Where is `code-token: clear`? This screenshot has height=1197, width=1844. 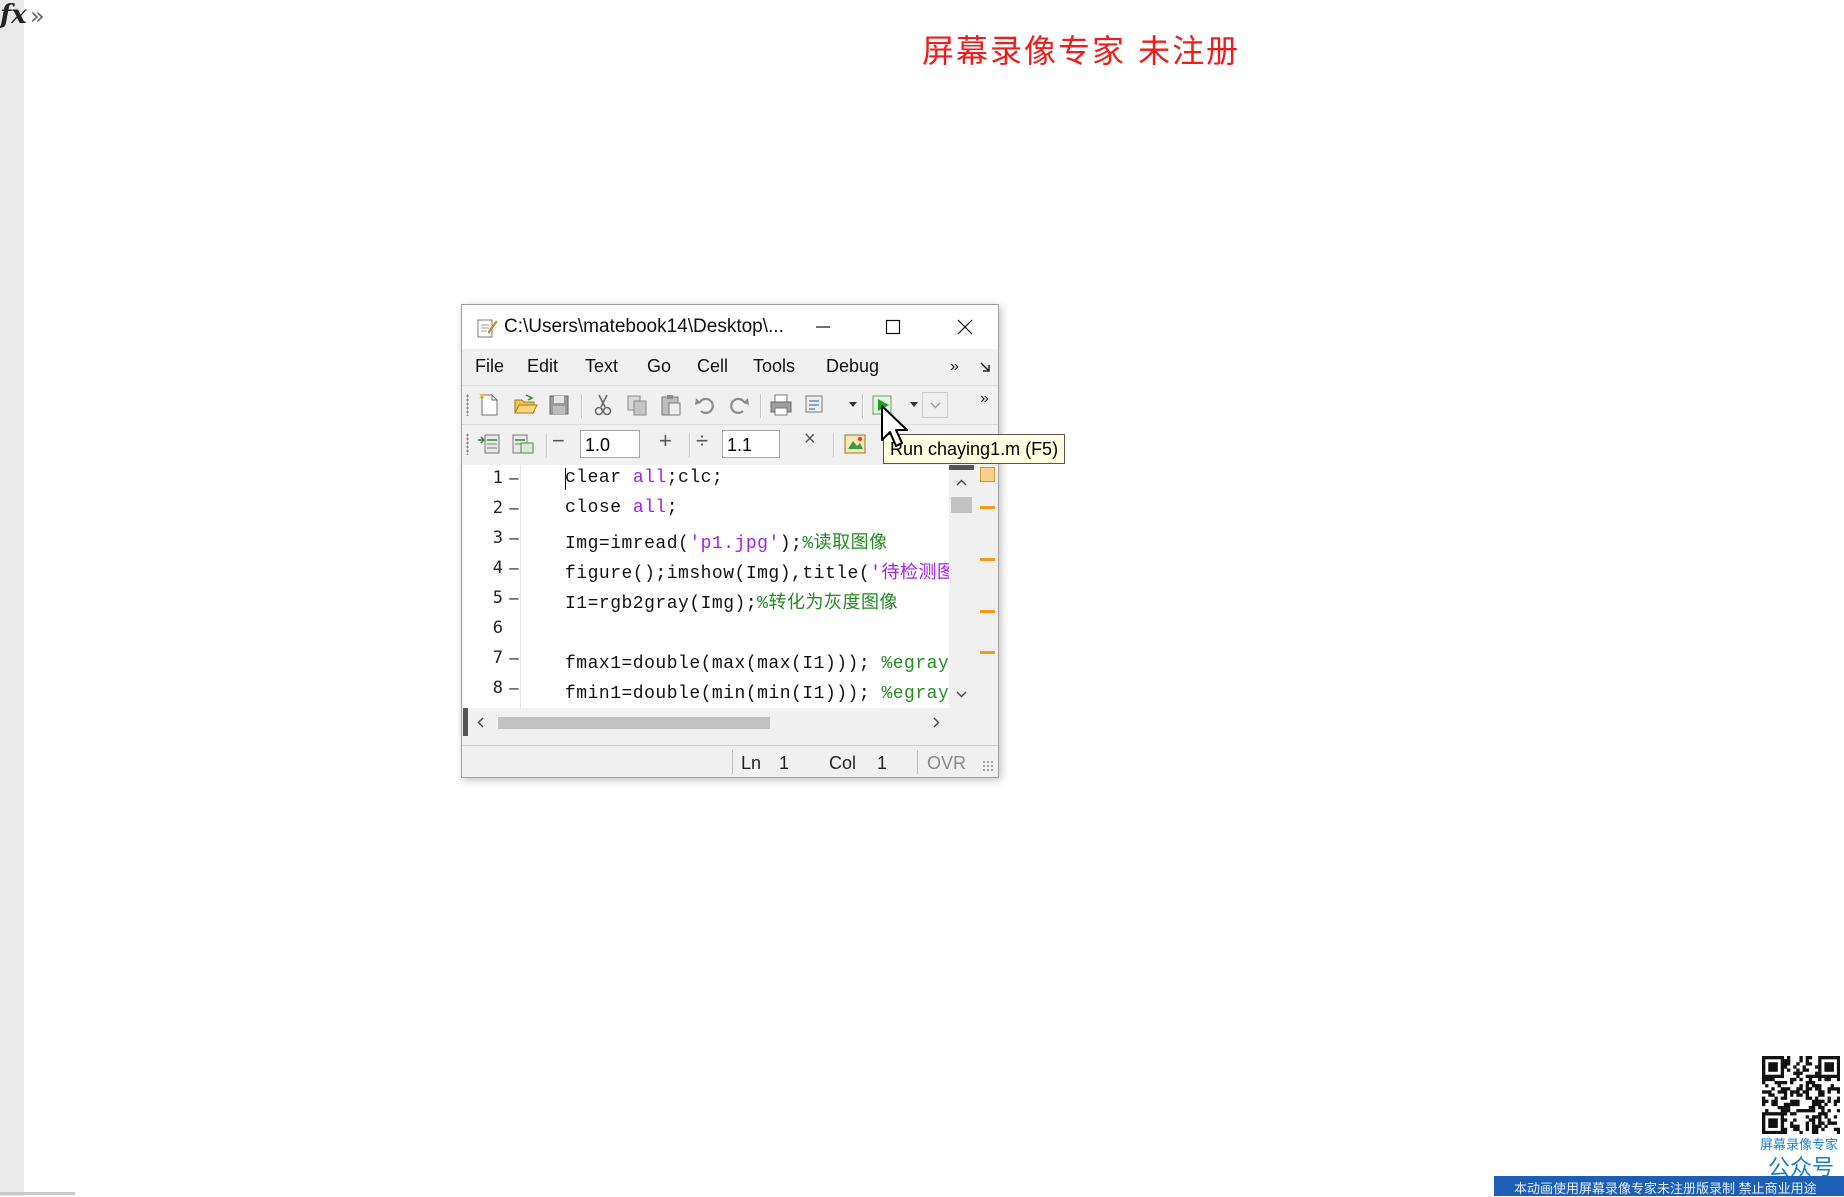 code-token: clear is located at coordinates (599, 478).